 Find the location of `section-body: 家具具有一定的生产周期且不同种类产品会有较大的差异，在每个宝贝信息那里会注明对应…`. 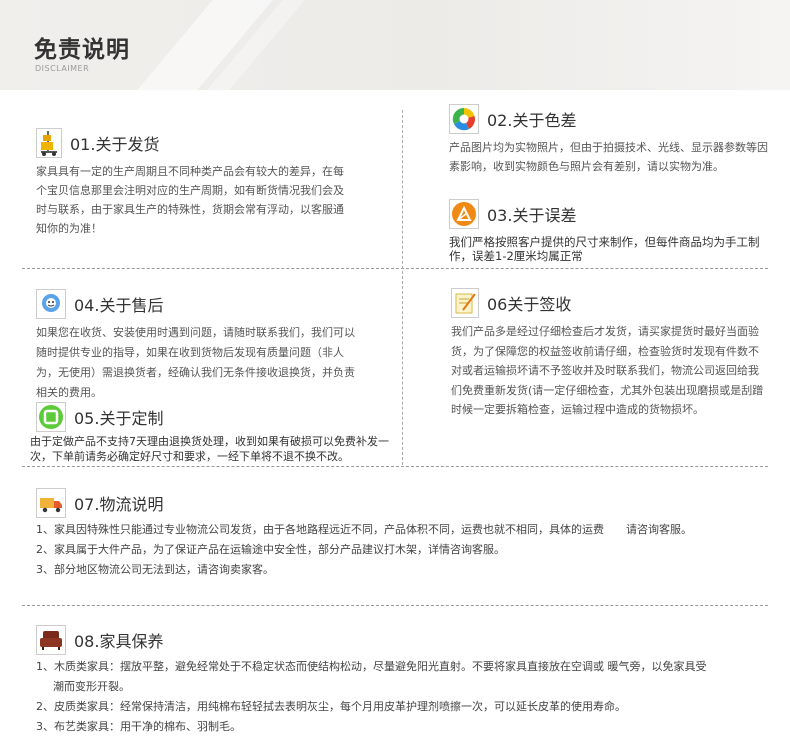

section-body: 家具具有一定的生产周期且不同种类产品会有较大的差异，在每个宝贝信息那里会注明对应… is located at coordinates (190, 200).